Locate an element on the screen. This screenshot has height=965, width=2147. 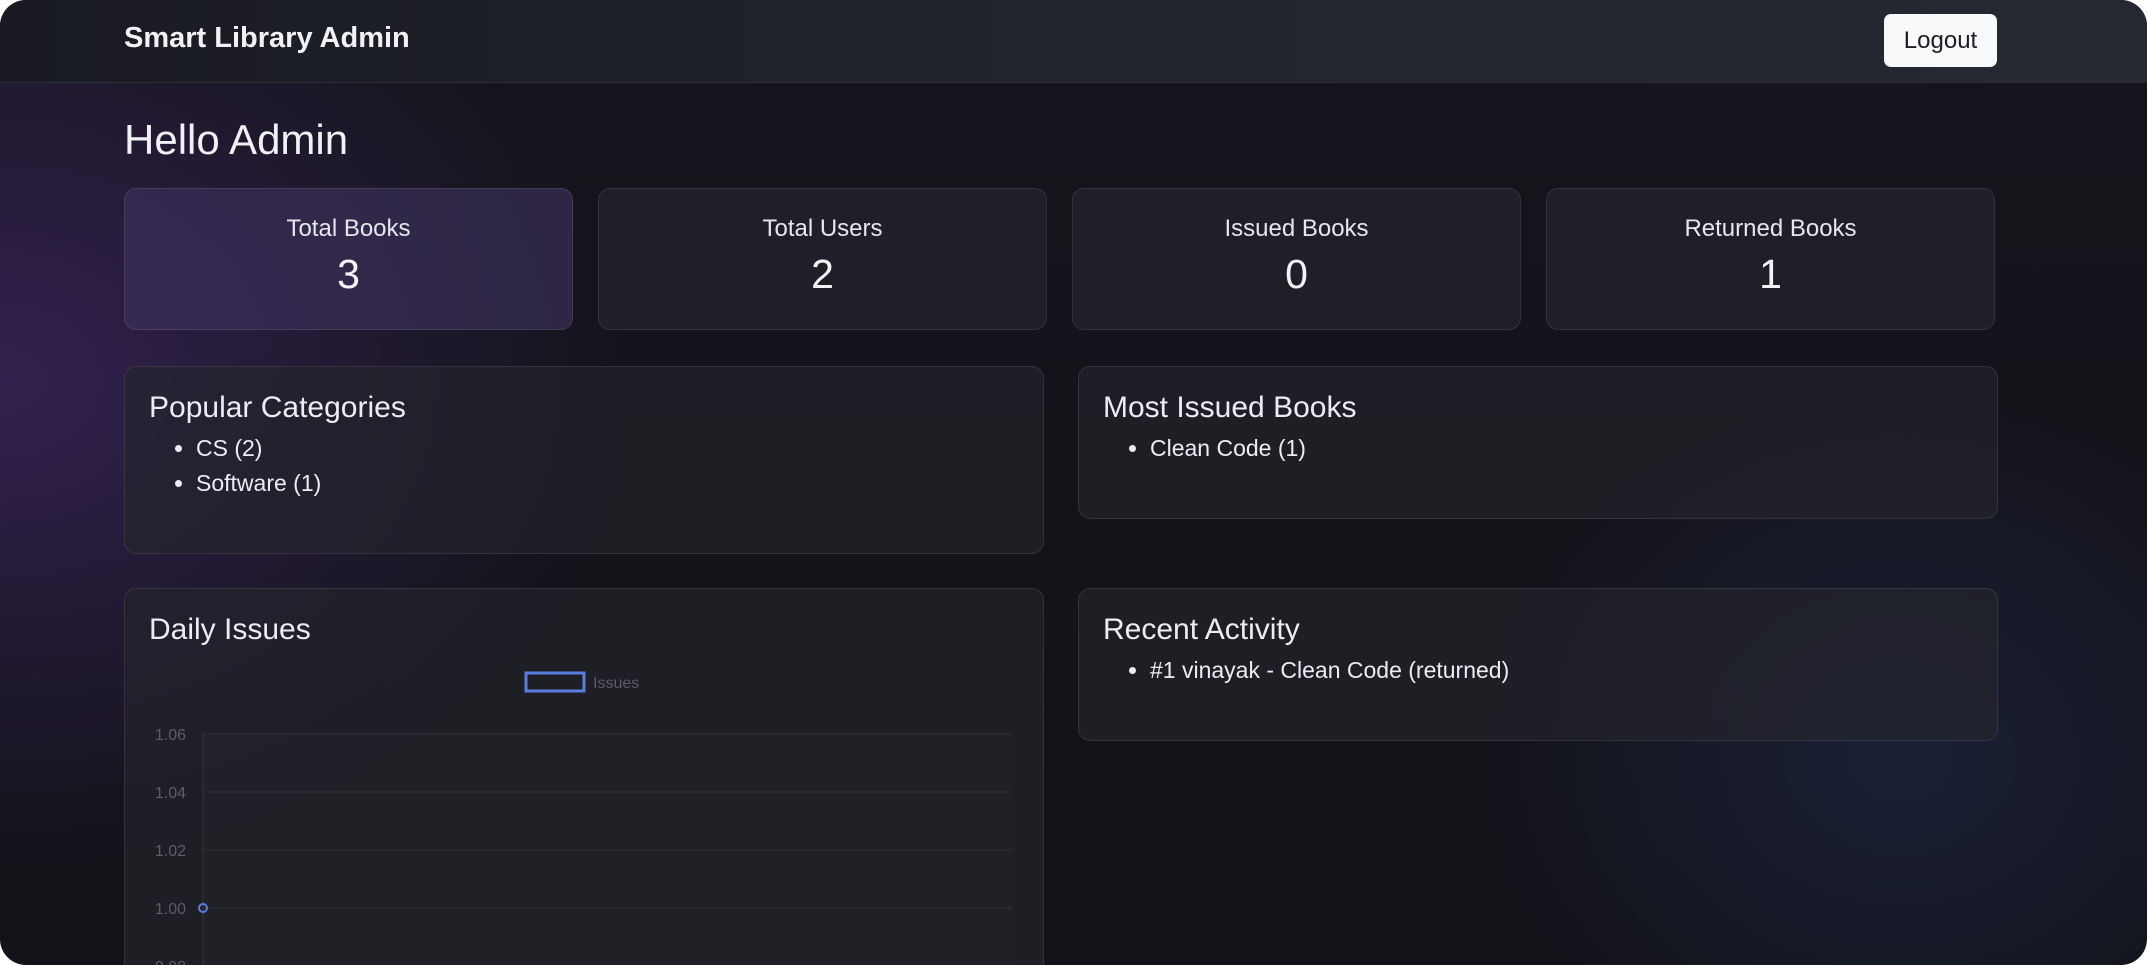
popular-categories-list: CS (2) Software (1) is located at coordinates (235, 466).